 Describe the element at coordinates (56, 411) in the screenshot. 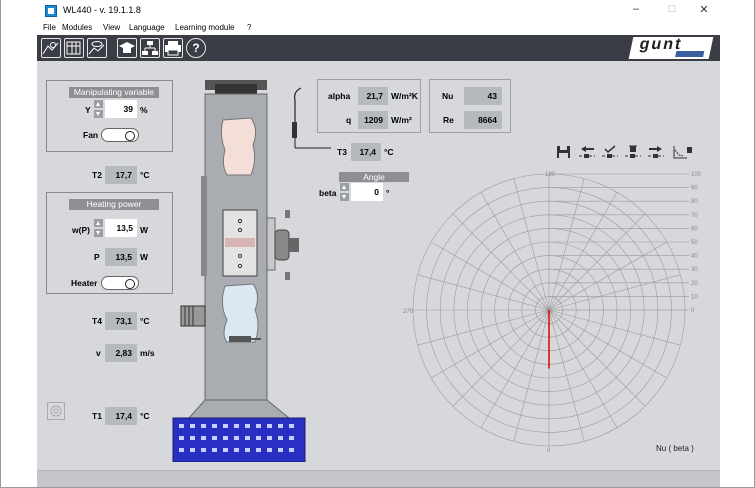

I see `target-icon` at that location.